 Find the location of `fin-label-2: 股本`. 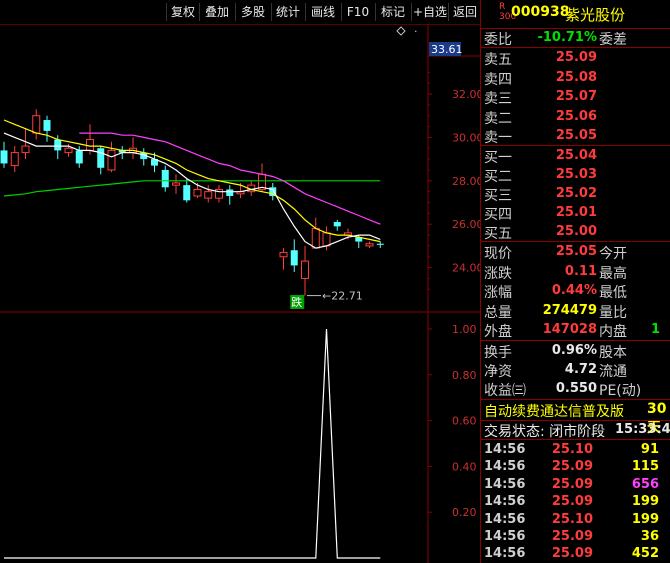

fin-label-2: 股本 is located at coordinates (613, 353).